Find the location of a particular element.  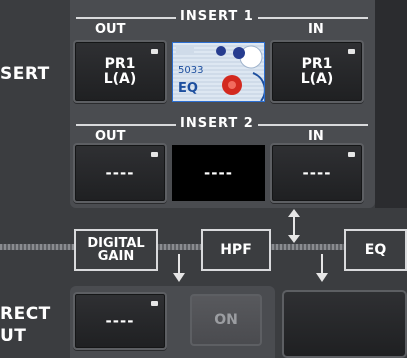

insert1-title: INSERT 1 is located at coordinates (217, 16).